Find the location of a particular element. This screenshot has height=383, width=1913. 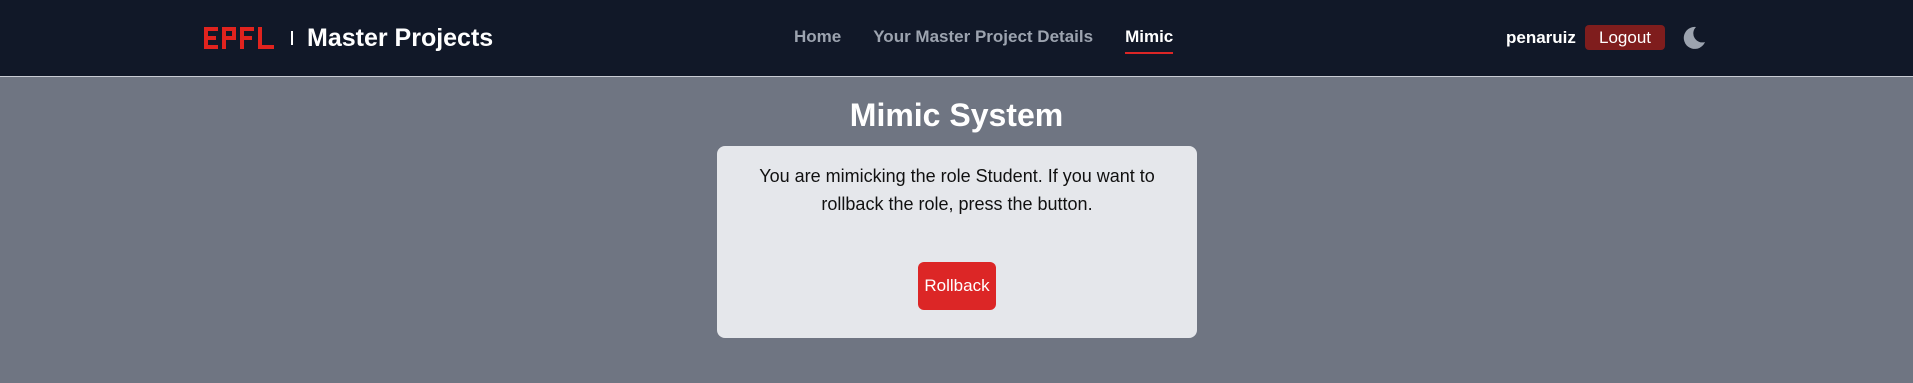

logout-button: Logout is located at coordinates (1625, 37).